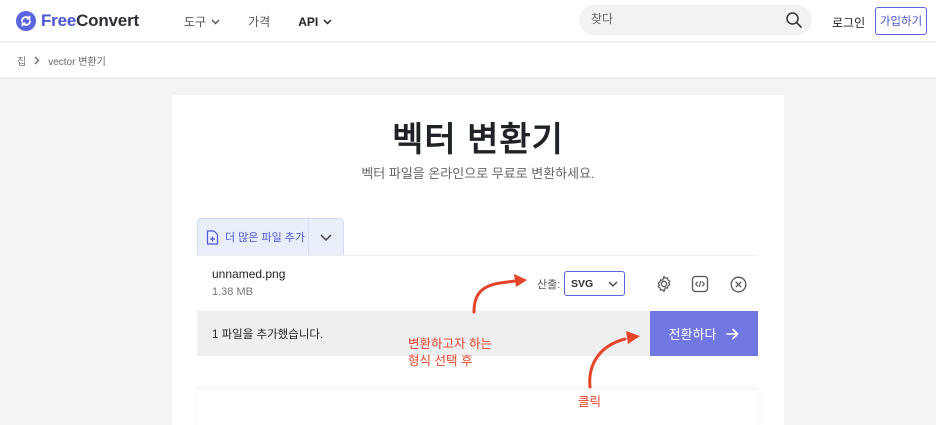  I want to click on annotation-text-format: 변환하고자 하는 형식 선택 후, so click(450, 353).